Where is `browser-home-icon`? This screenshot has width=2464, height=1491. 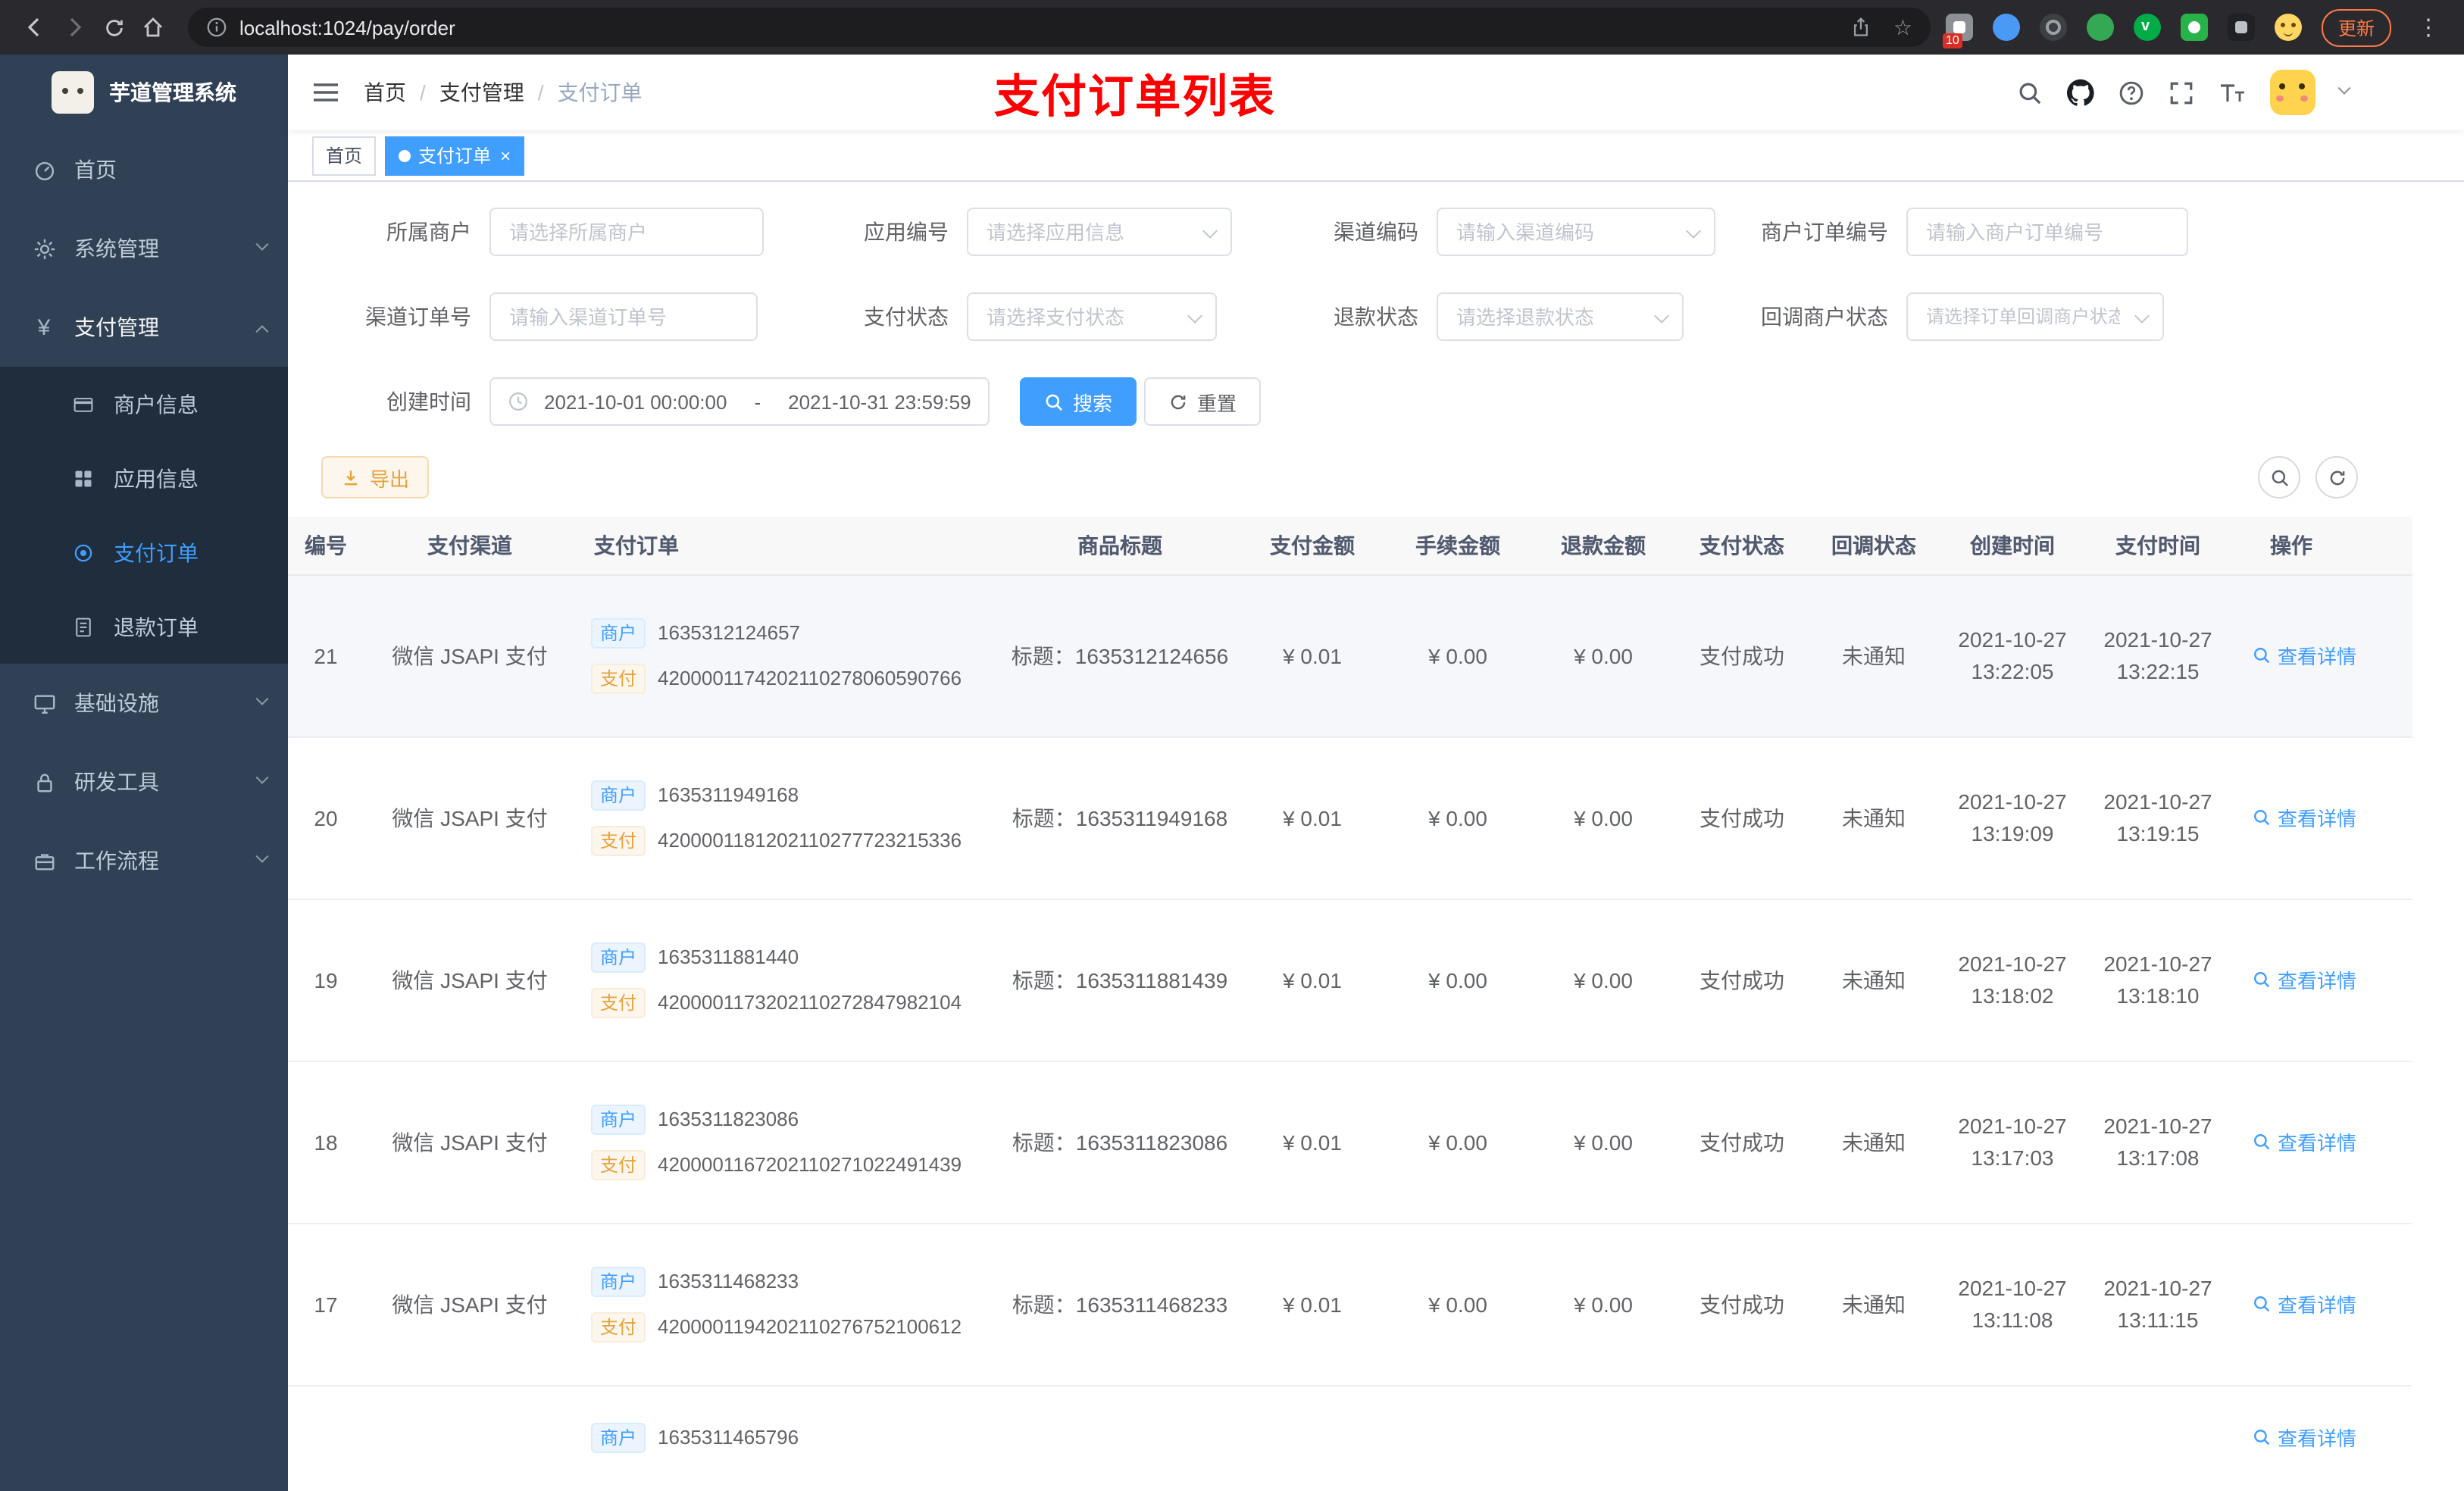
browser-home-icon is located at coordinates (153, 27).